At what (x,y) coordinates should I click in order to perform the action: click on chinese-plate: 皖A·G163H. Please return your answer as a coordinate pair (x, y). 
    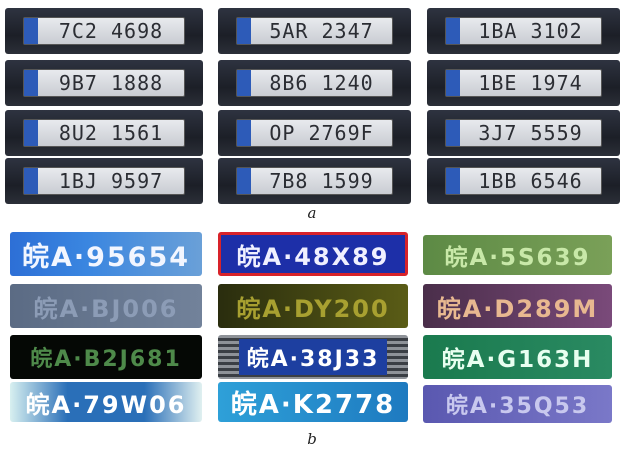
    Looking at the image, I should click on (517, 357).